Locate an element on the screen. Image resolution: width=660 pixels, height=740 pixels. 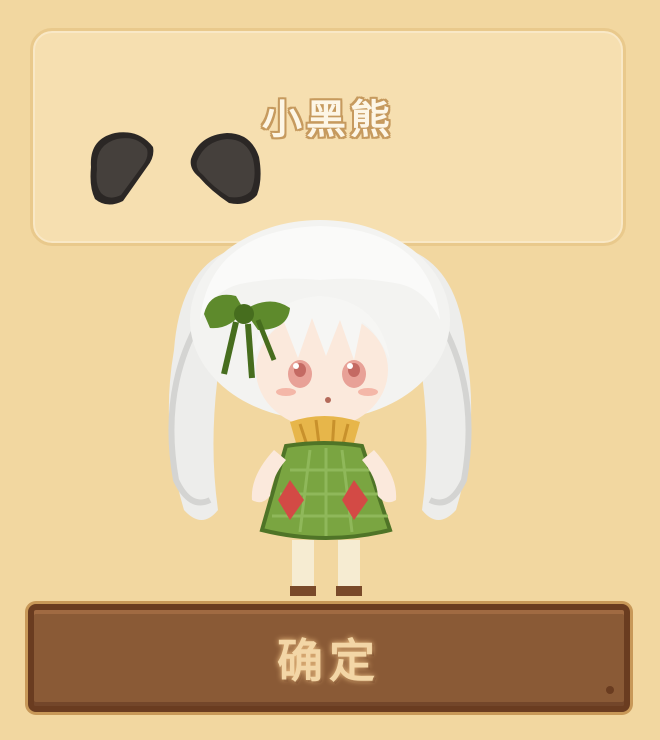
confirm-button: 确定 is located at coordinates (329, 658).